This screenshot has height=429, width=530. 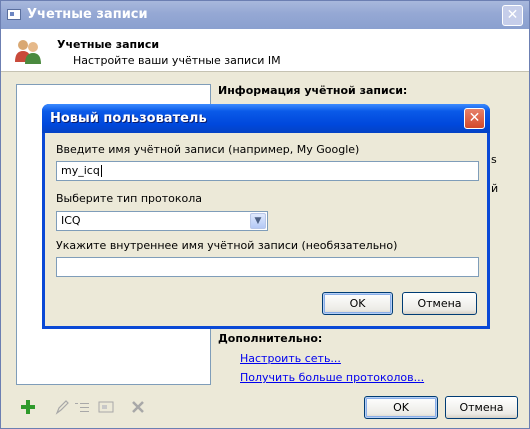 I want to click on add-icon, so click(x=28, y=407).